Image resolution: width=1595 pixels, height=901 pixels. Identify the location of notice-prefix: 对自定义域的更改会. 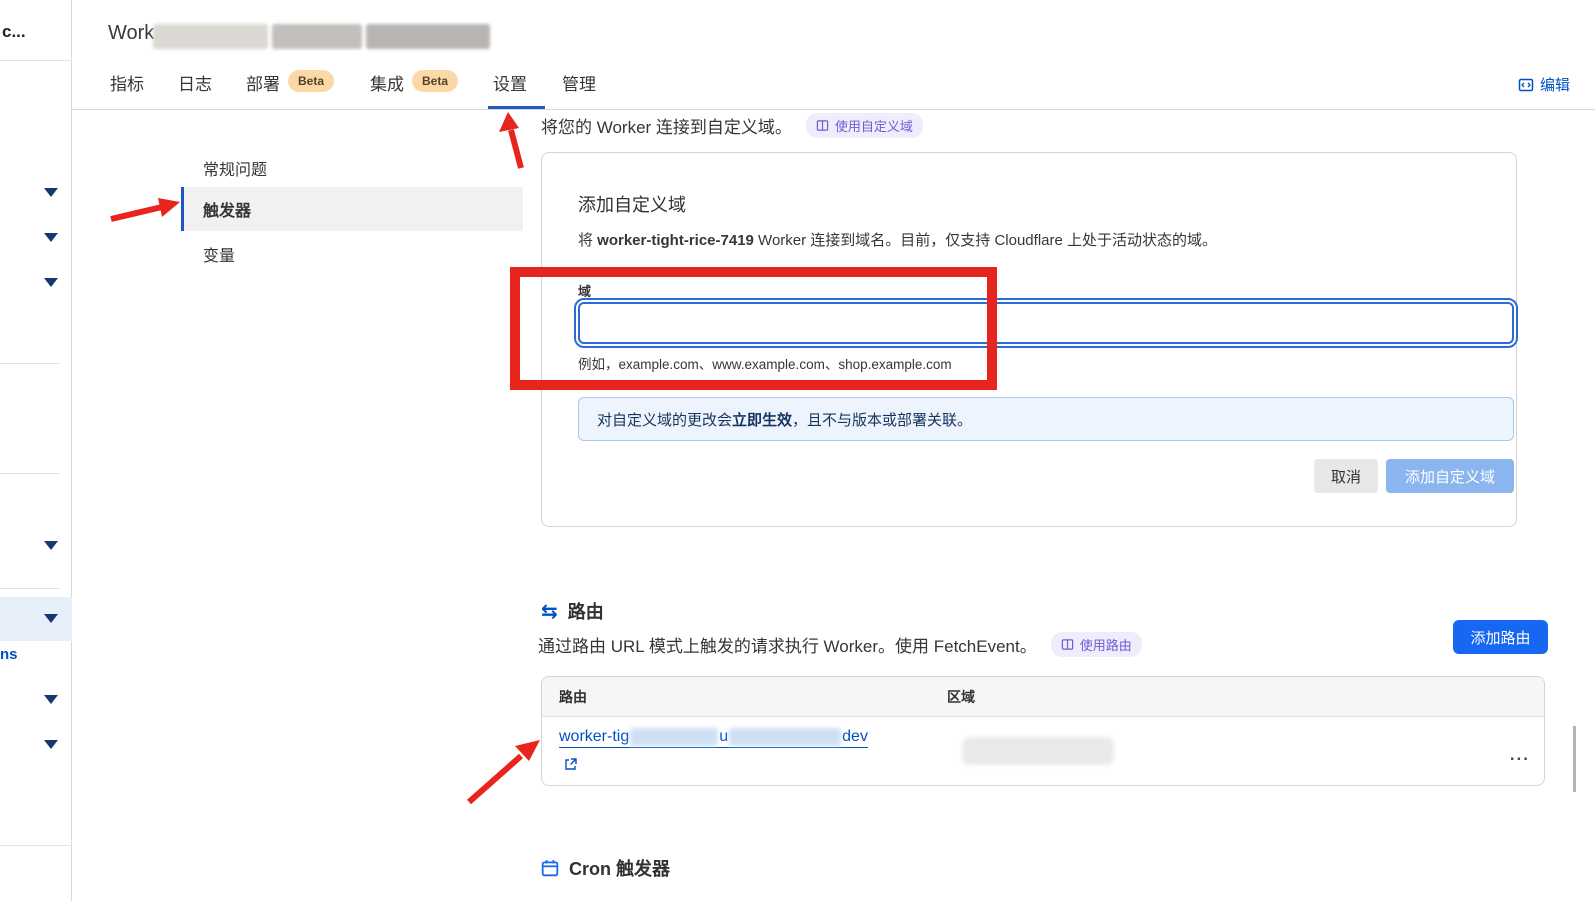
(665, 420).